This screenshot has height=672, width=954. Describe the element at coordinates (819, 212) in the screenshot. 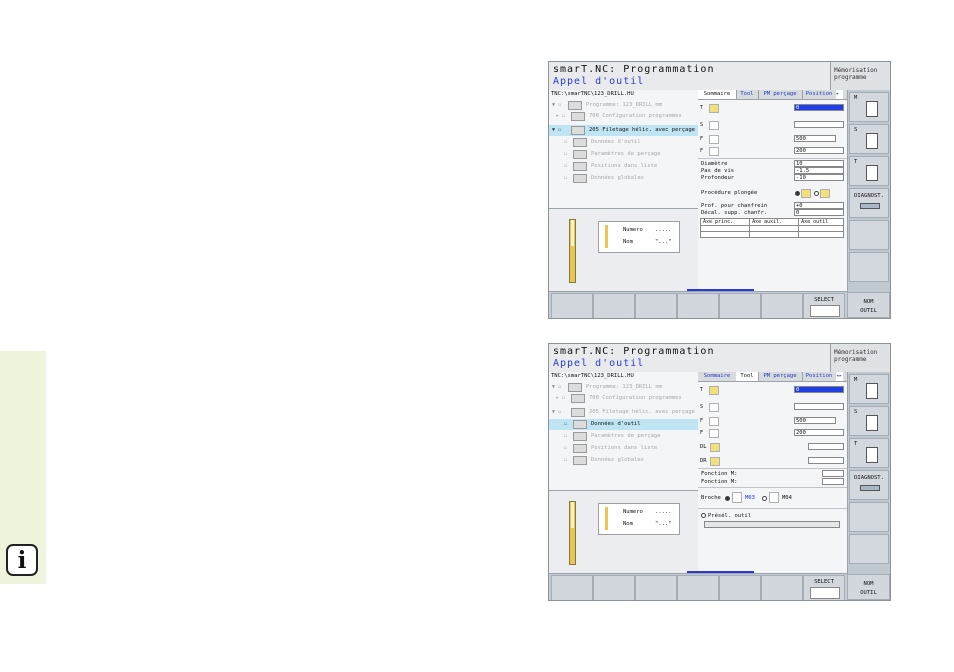

I see `chamfer-offset-field: 0` at that location.